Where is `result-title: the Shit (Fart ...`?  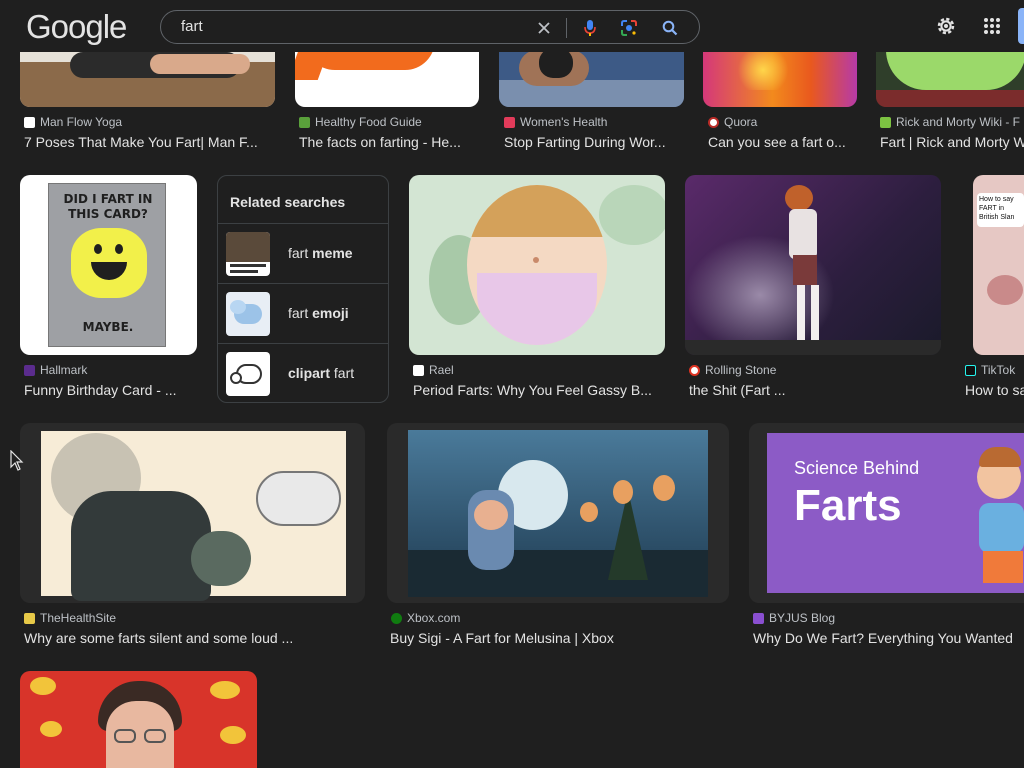
result-title: the Shit (Fart ... is located at coordinates (814, 390).